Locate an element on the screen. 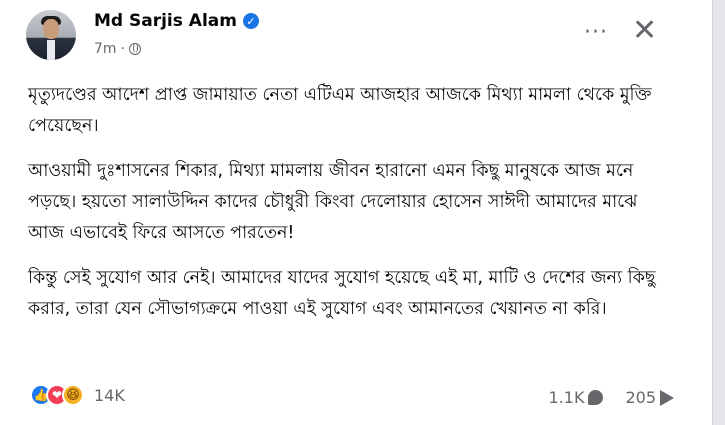 The image size is (725, 425). author-name: Md Sarjis Alam is located at coordinates (165, 21).